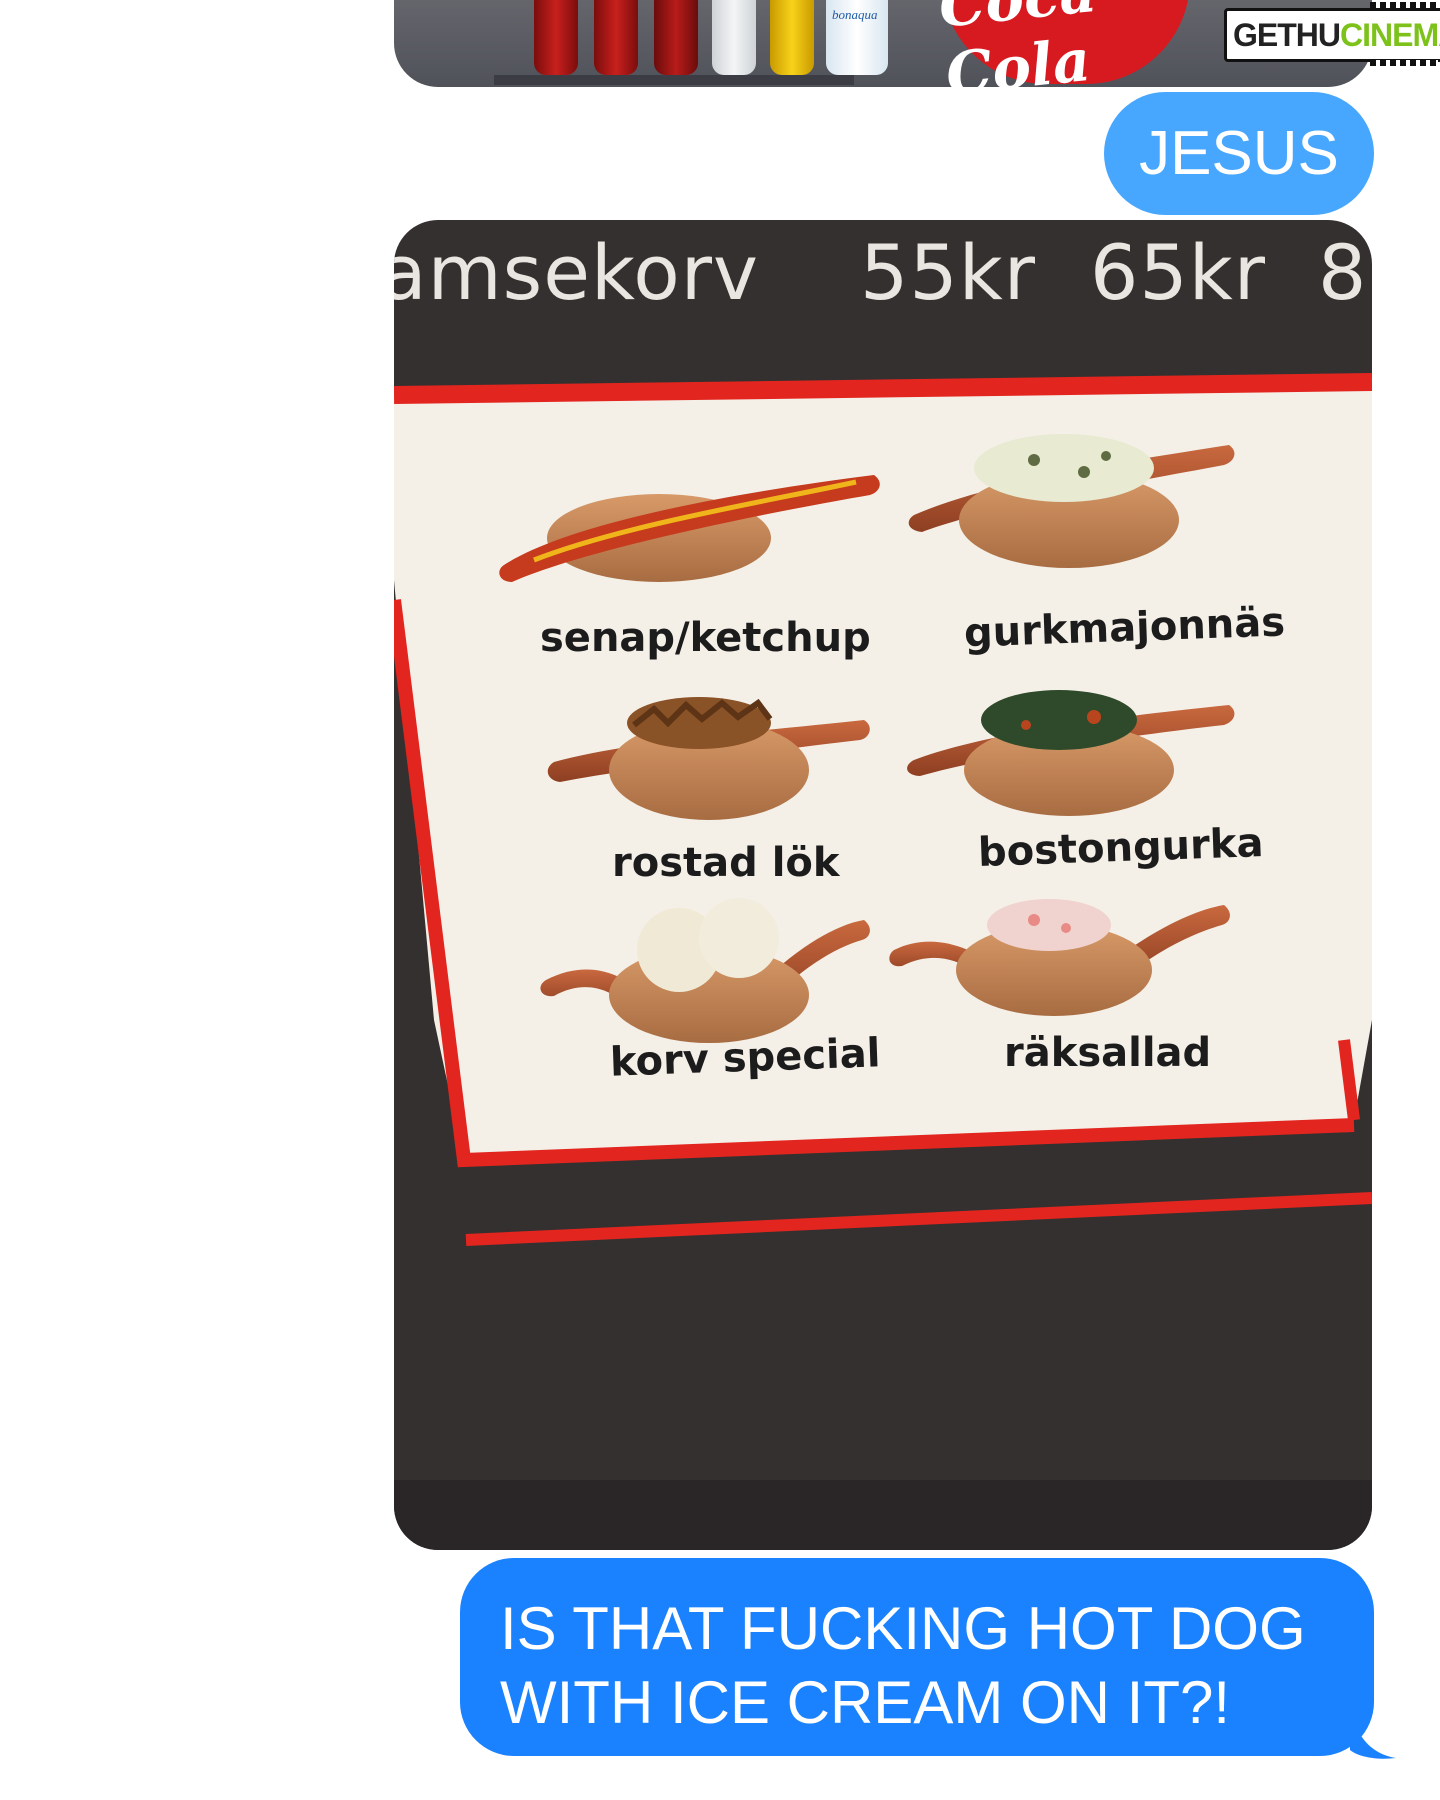  What do you see at coordinates (855, 14) in the screenshot?
I see `bonaqua-label: bonaqua` at bounding box center [855, 14].